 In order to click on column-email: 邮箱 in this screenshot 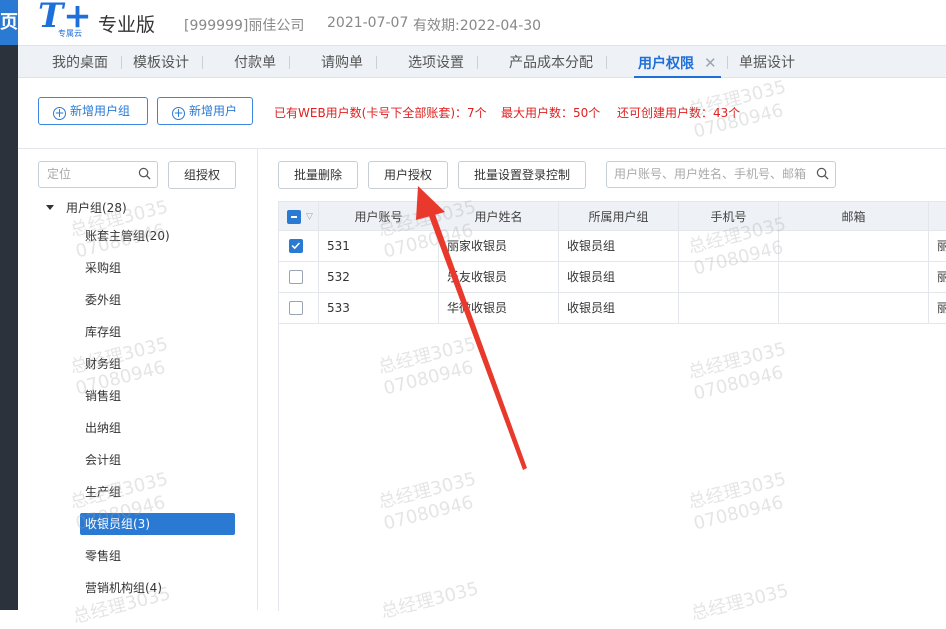, I will do `click(854, 217)`.